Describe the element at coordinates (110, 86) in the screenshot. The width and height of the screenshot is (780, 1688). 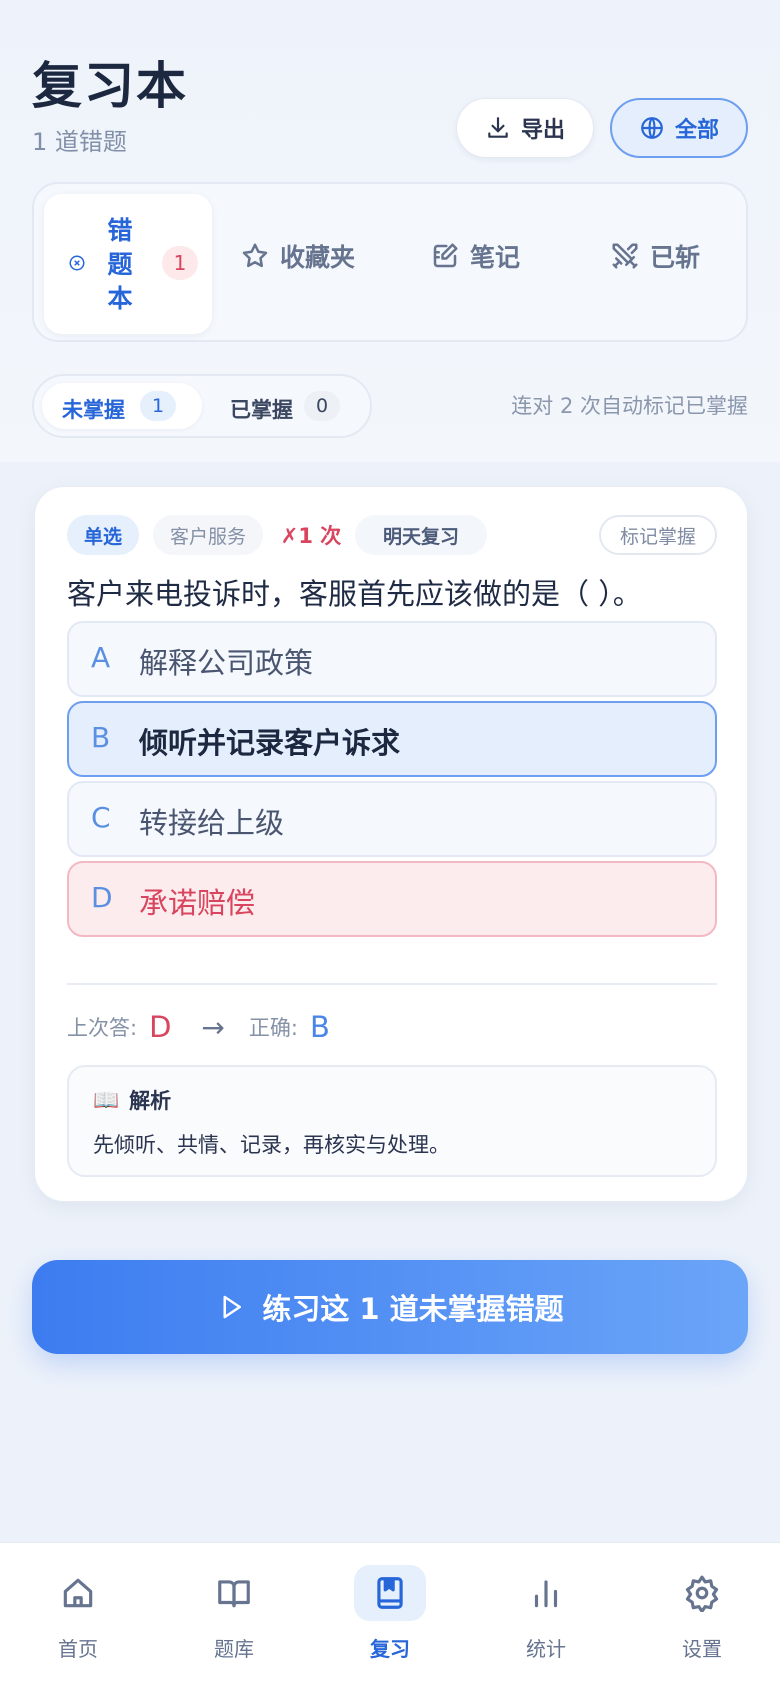
I see `page-title: 复习本` at that location.